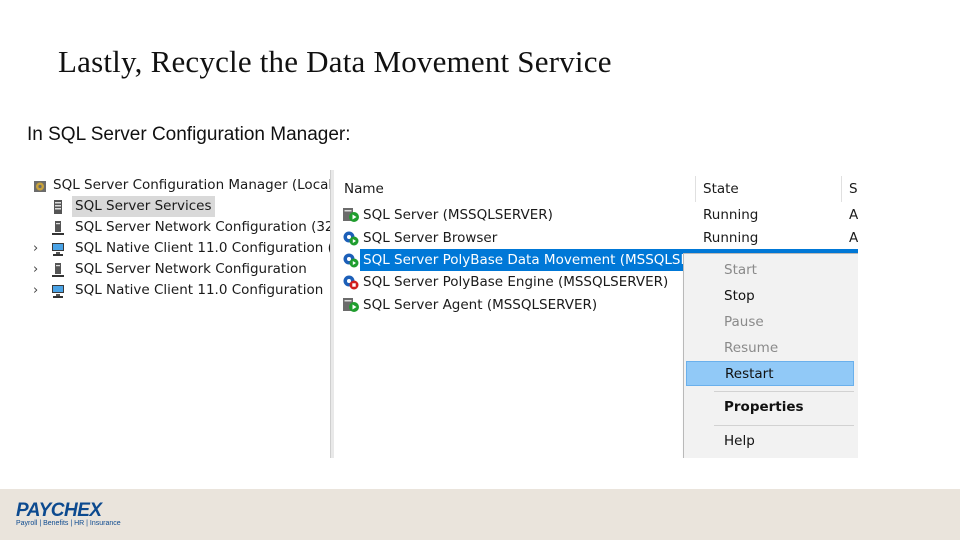 This screenshot has width=960, height=540. What do you see at coordinates (458, 215) in the screenshot?
I see `service-name: SQL Server (MSSQLSERVER)` at bounding box center [458, 215].